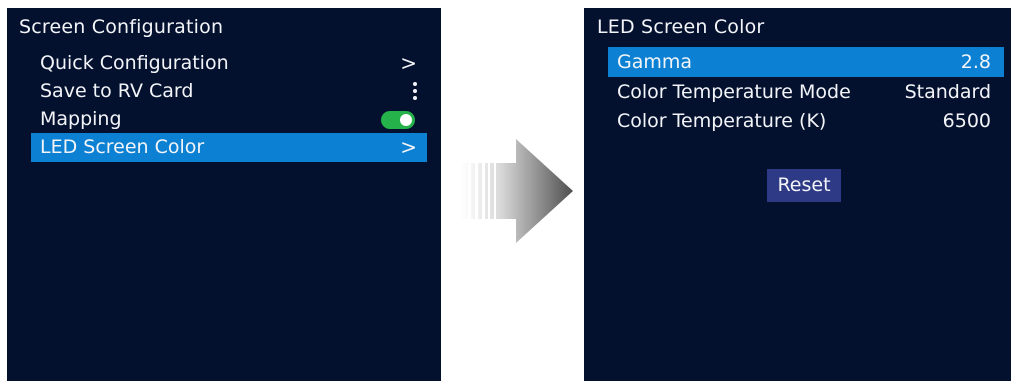 Image resolution: width=1011 pixels, height=381 pixels. Describe the element at coordinates (121, 27) in the screenshot. I see `panel-title: Screen Configuration` at that location.